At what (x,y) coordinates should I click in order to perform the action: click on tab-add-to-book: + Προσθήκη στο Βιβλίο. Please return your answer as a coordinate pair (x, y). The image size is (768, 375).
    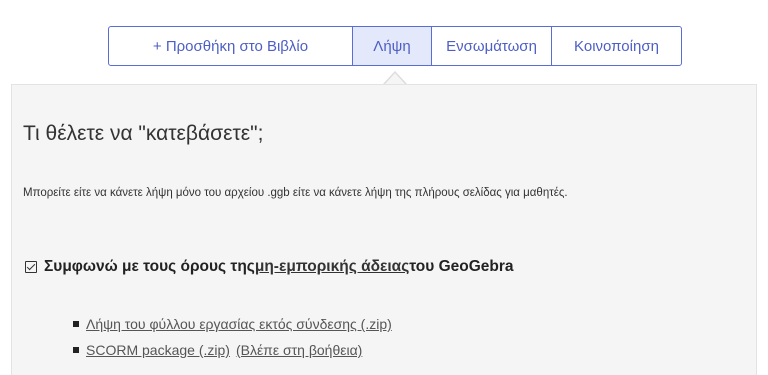
    Looking at the image, I should click on (231, 46).